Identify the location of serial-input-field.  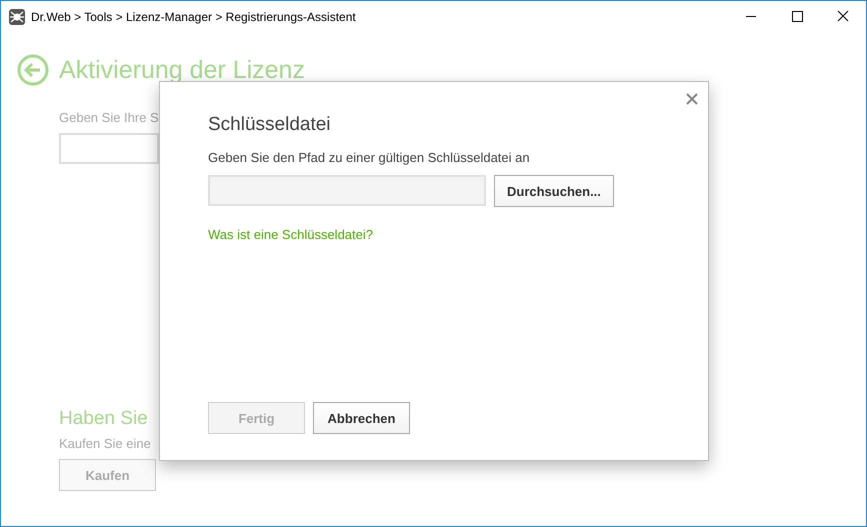
(109, 148).